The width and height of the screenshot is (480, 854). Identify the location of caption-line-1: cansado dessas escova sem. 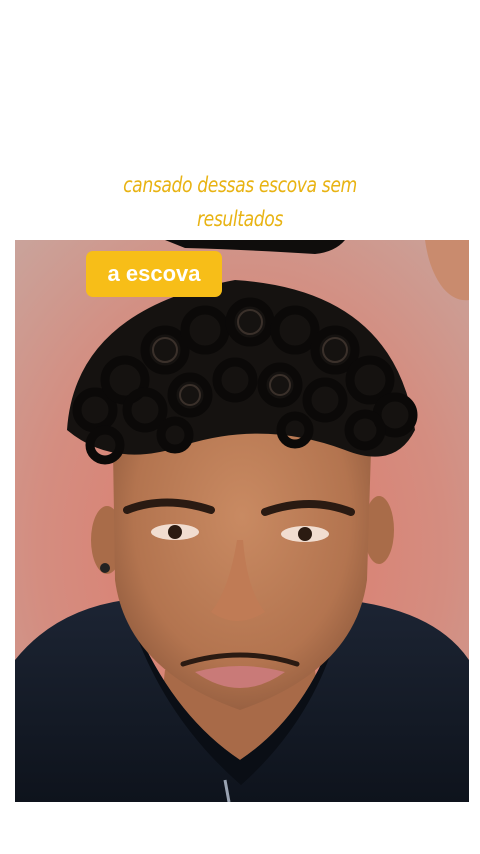
(240, 185).